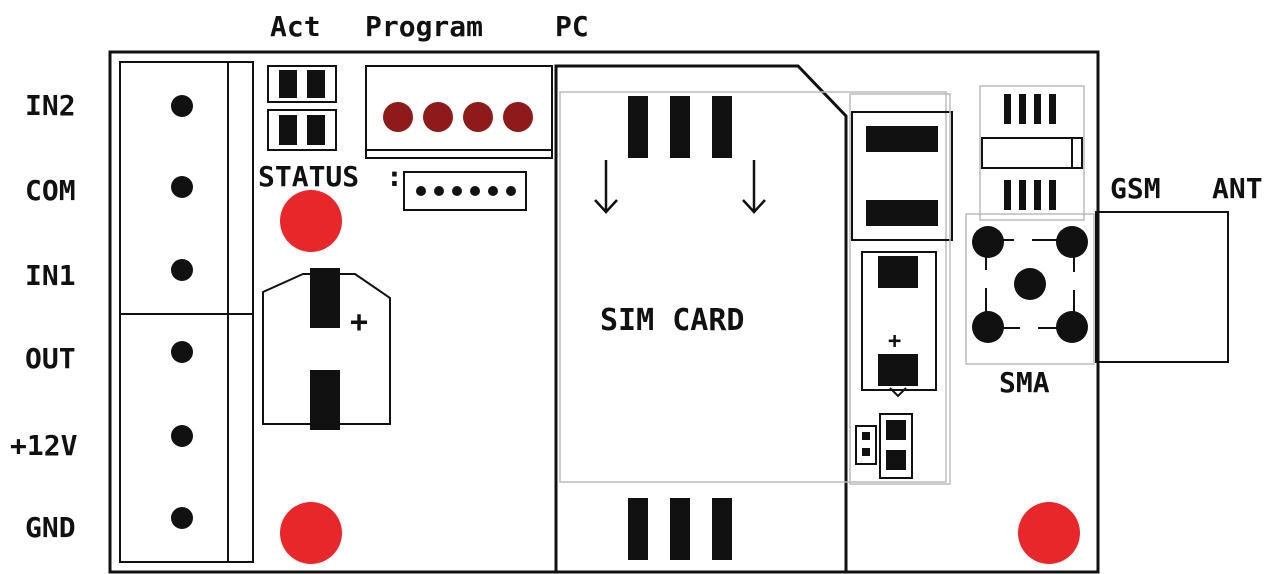 Image resolution: width=1288 pixels, height=574 pixels. What do you see at coordinates (1030, 289) in the screenshot?
I see `sma-connector` at bounding box center [1030, 289].